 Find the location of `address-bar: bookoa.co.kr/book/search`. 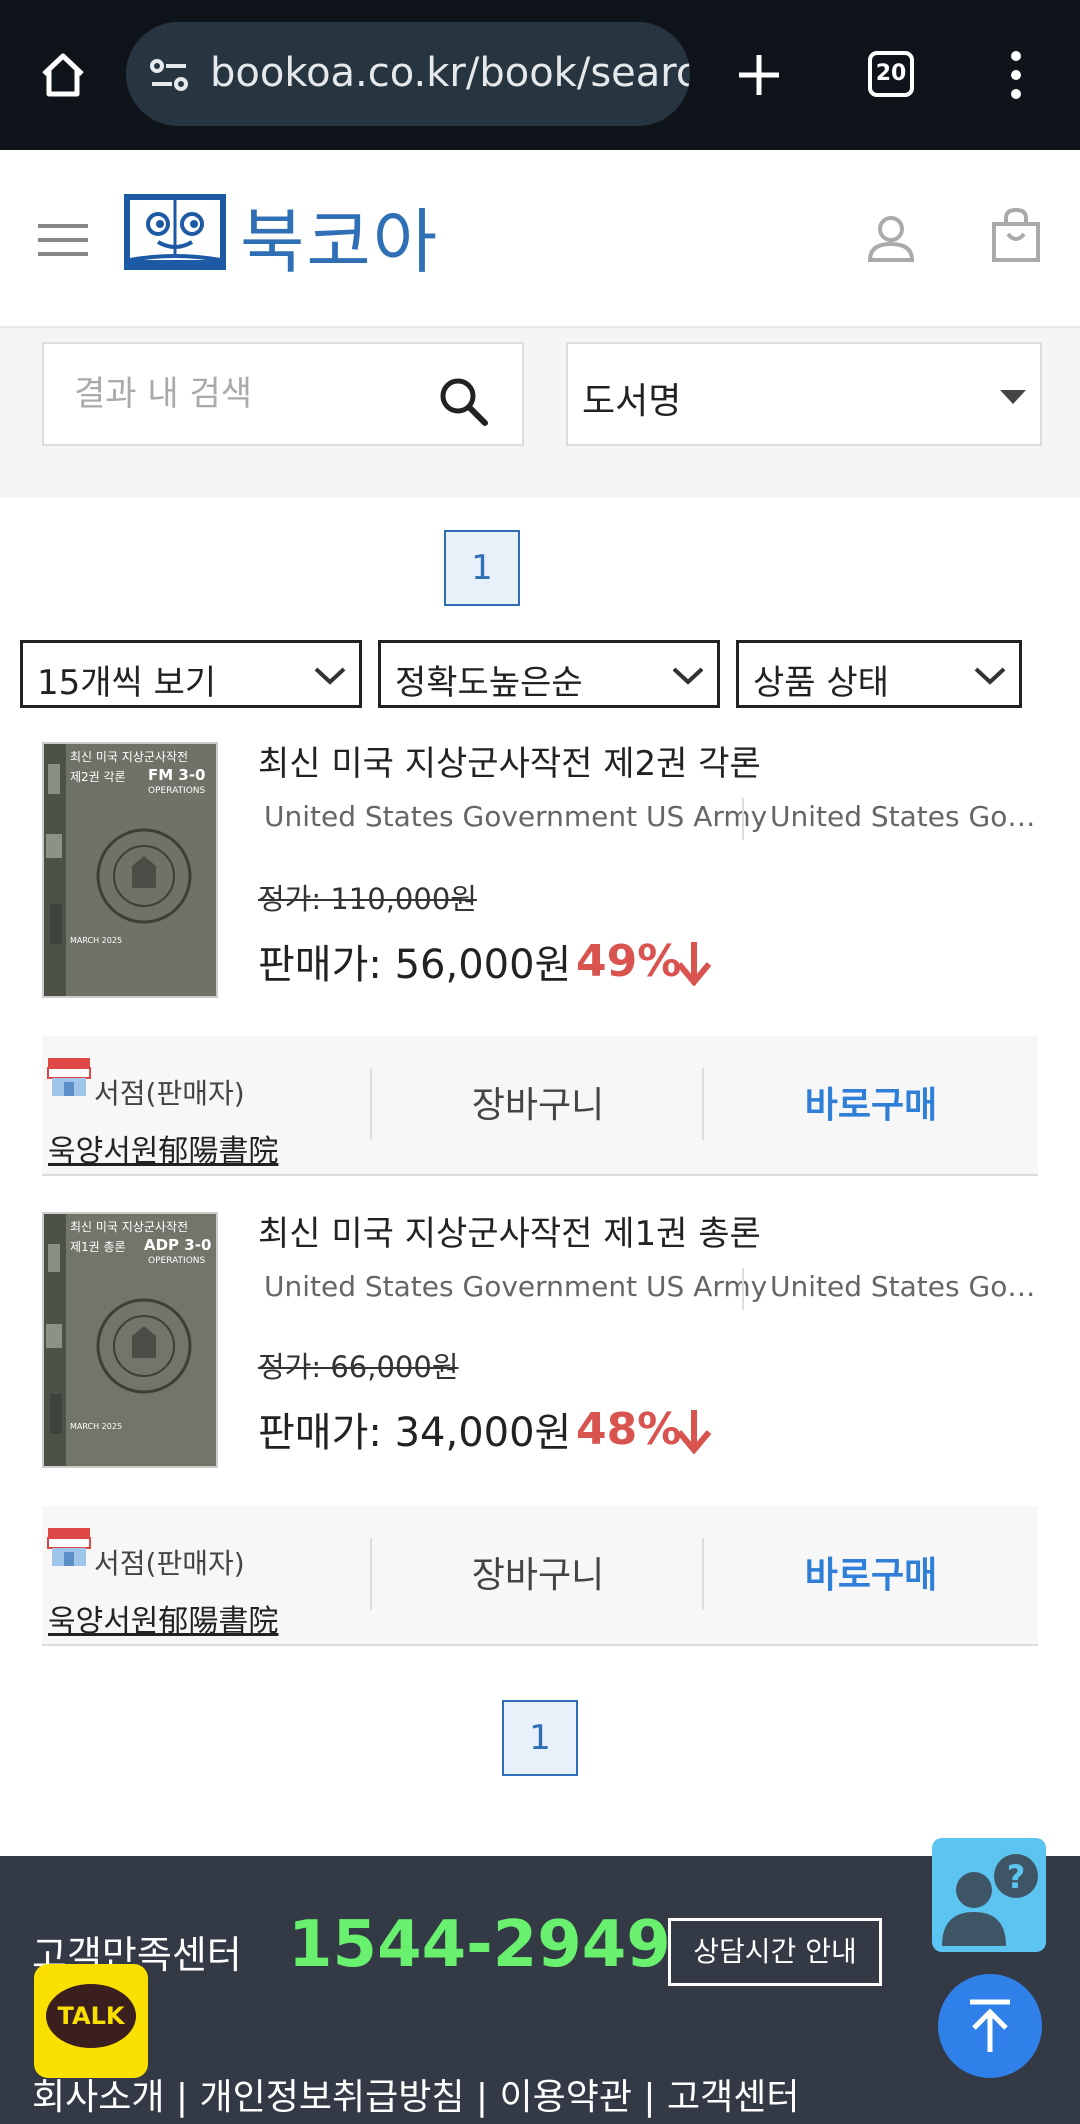

address-bar: bookoa.co.kr/book/search is located at coordinates (408, 74).